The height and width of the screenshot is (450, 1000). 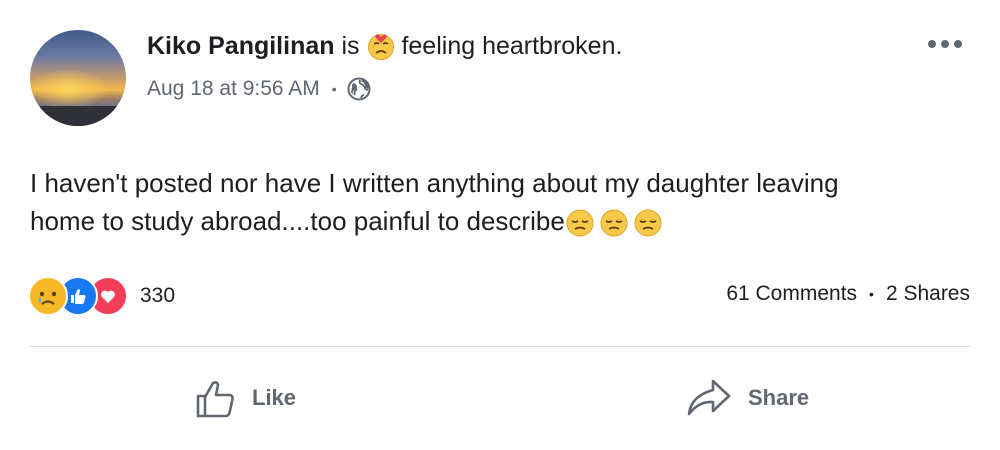 What do you see at coordinates (215, 399) in the screenshot?
I see `thumbs-up-icon` at bounding box center [215, 399].